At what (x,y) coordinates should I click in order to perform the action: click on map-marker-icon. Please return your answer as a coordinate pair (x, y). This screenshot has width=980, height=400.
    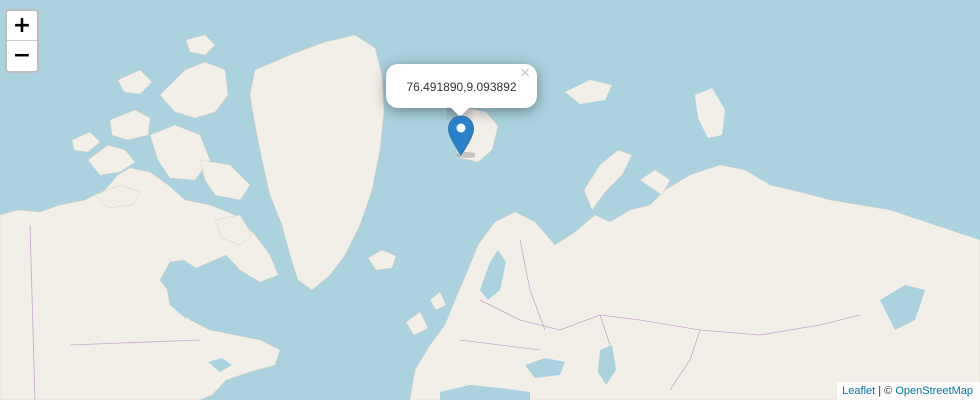
    Looking at the image, I should click on (461, 137).